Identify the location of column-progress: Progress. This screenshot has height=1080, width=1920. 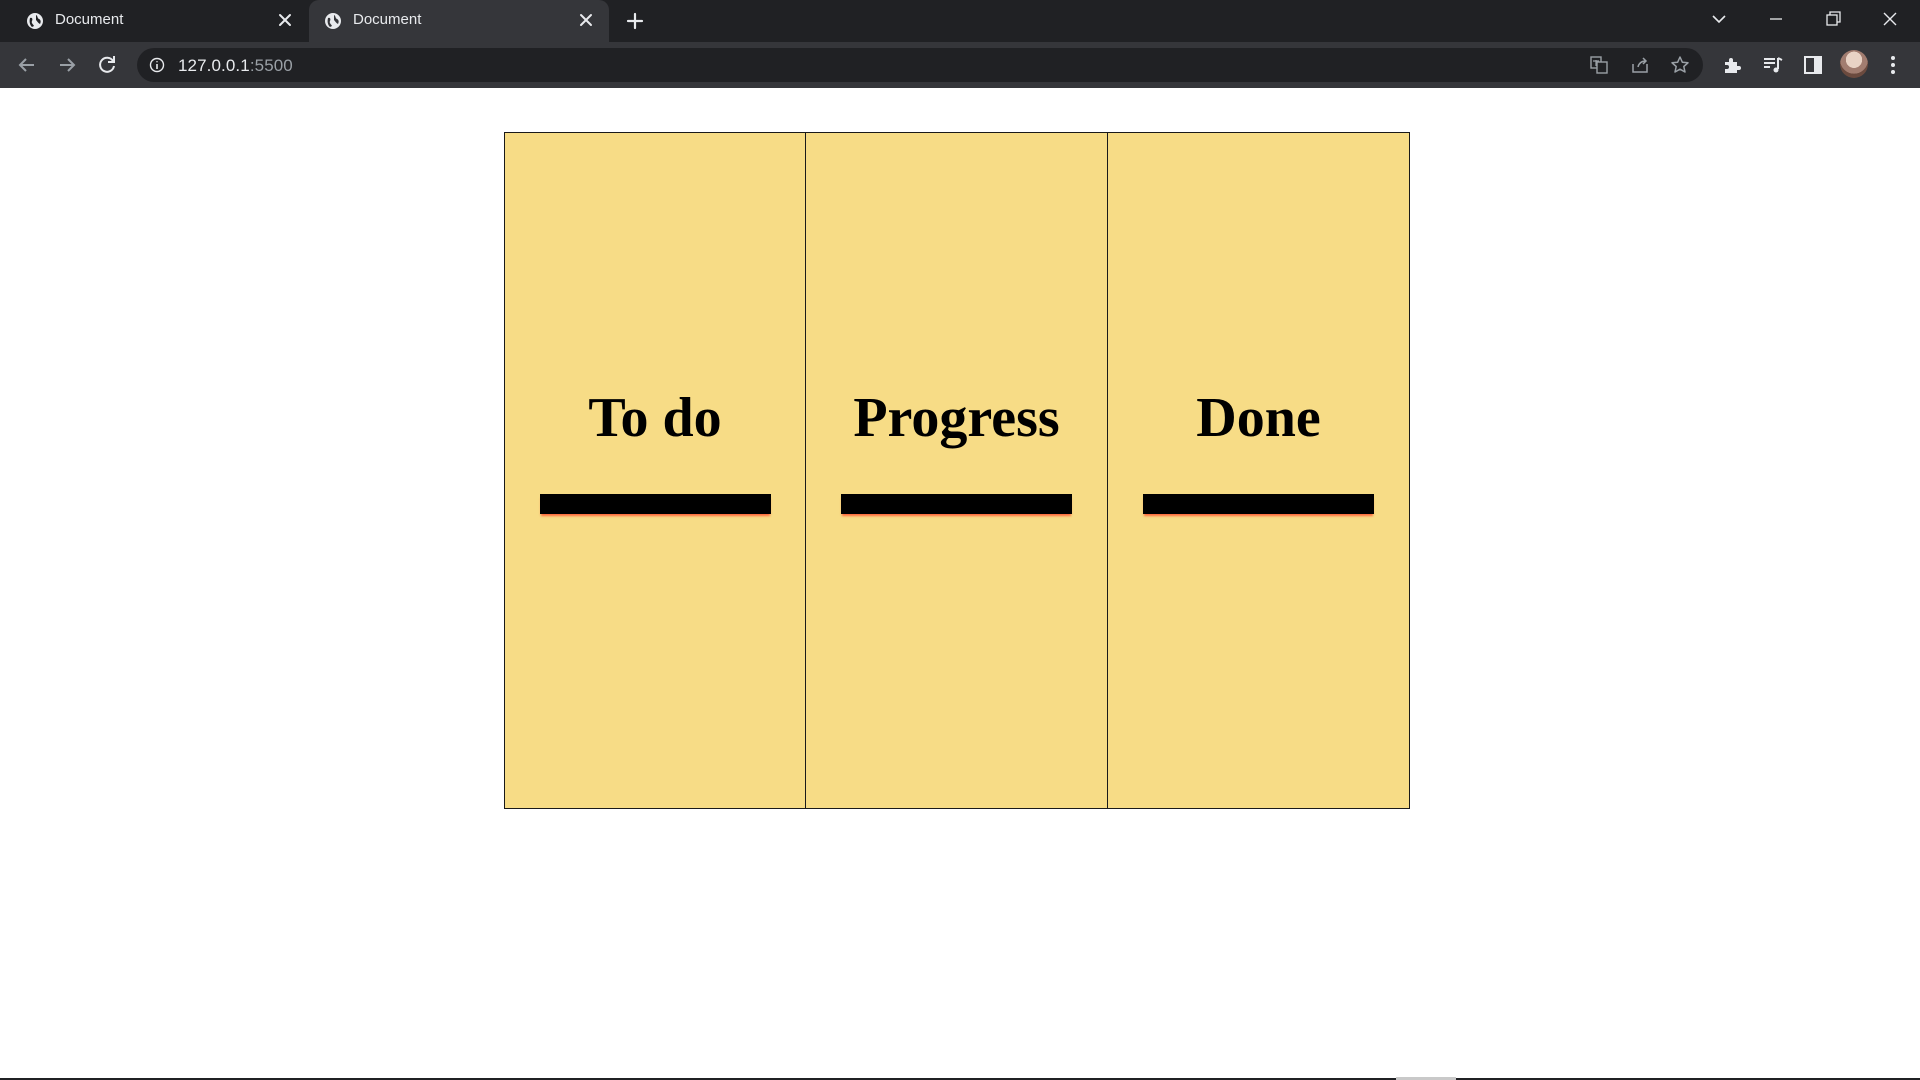
(957, 470).